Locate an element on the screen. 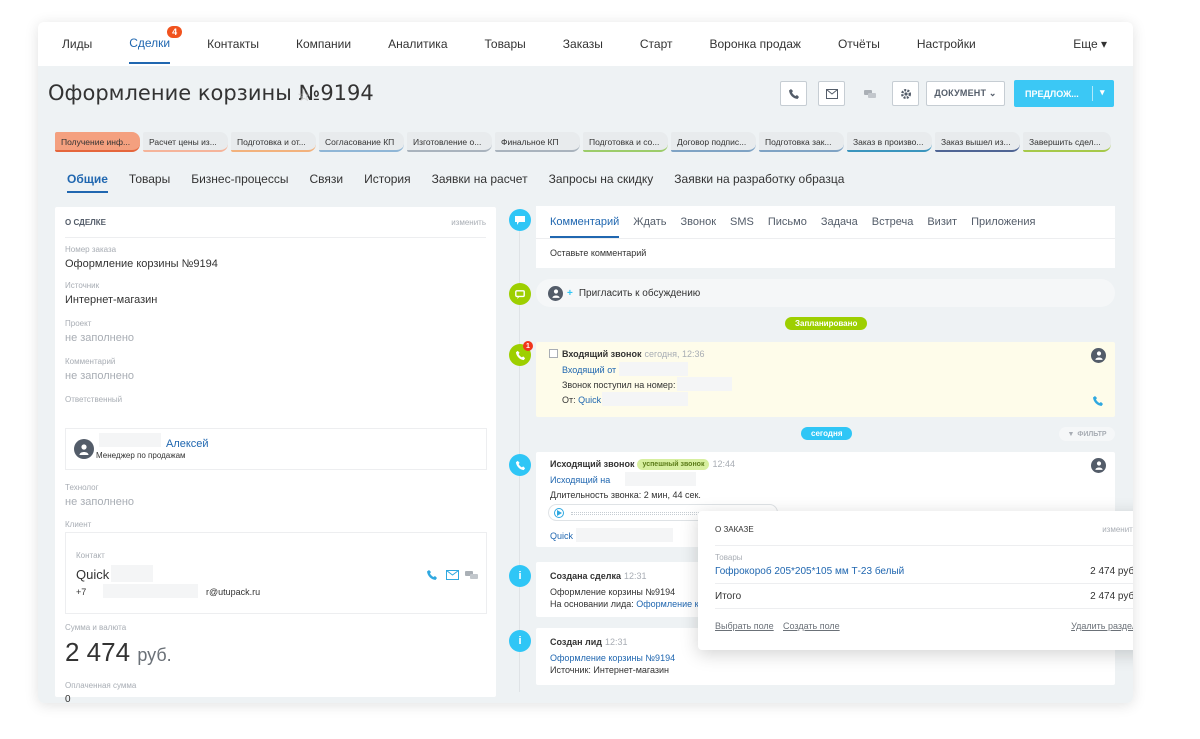 Image resolution: width=1200 pixels, height=739 pixels. document-button: ДОКУМЕНТ ⌄ is located at coordinates (965, 93).